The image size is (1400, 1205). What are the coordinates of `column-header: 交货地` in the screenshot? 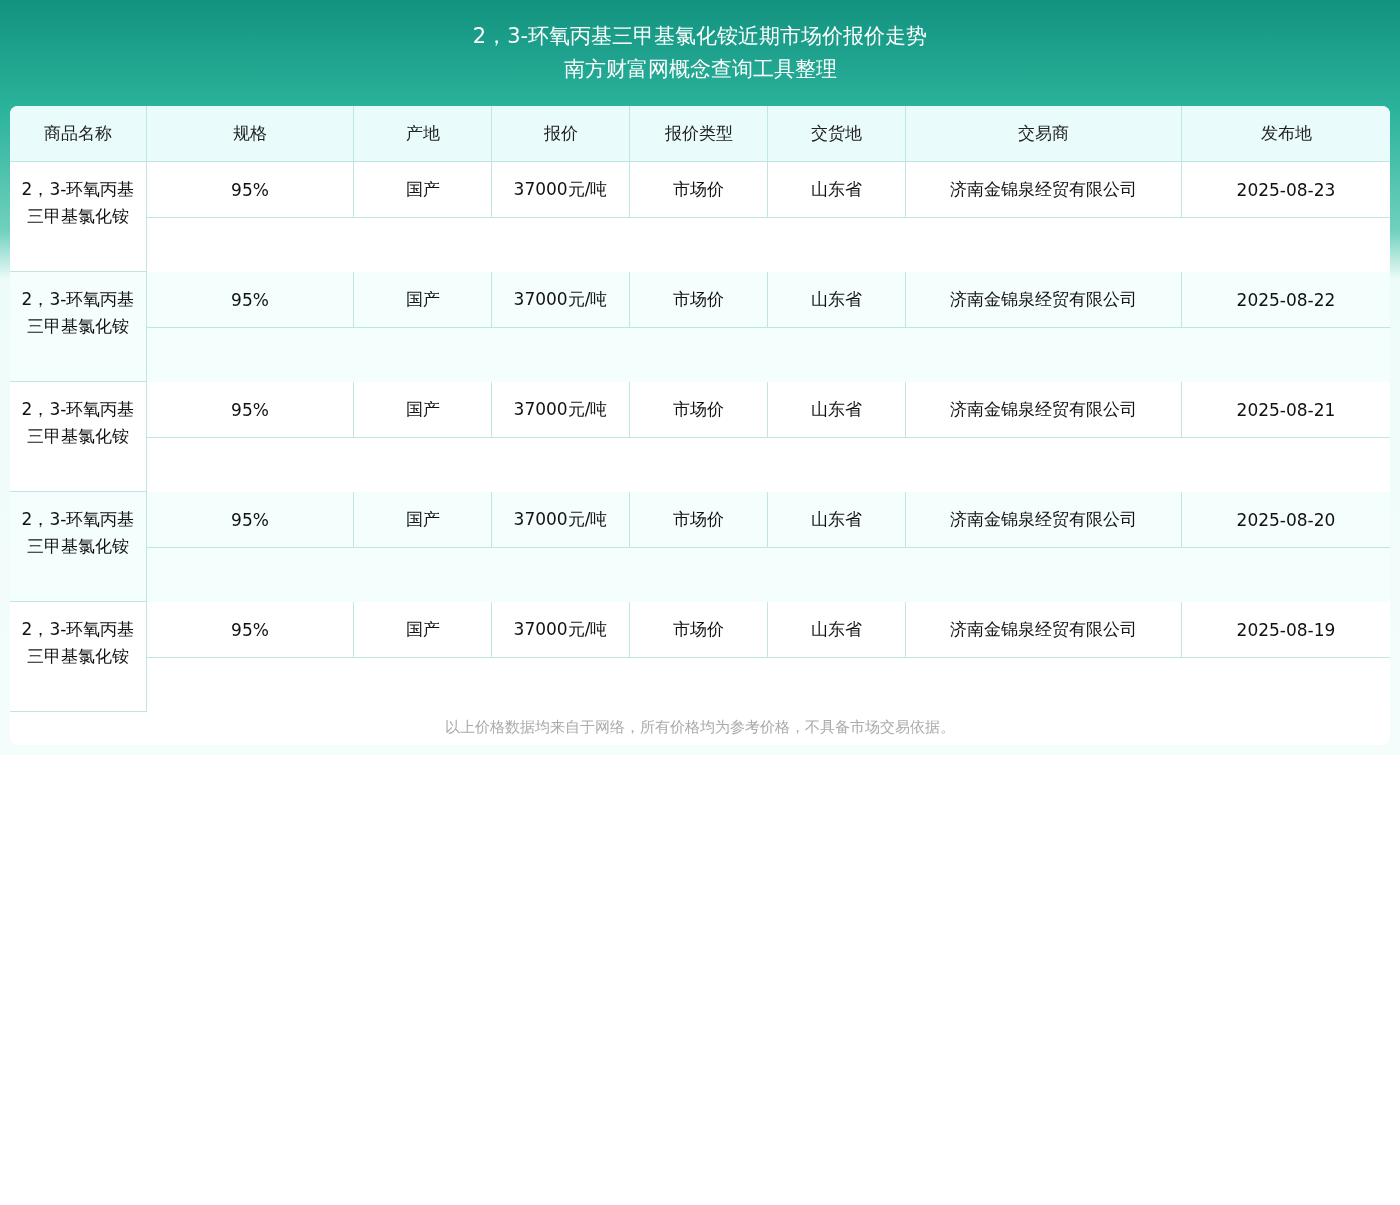 It's located at (837, 133).